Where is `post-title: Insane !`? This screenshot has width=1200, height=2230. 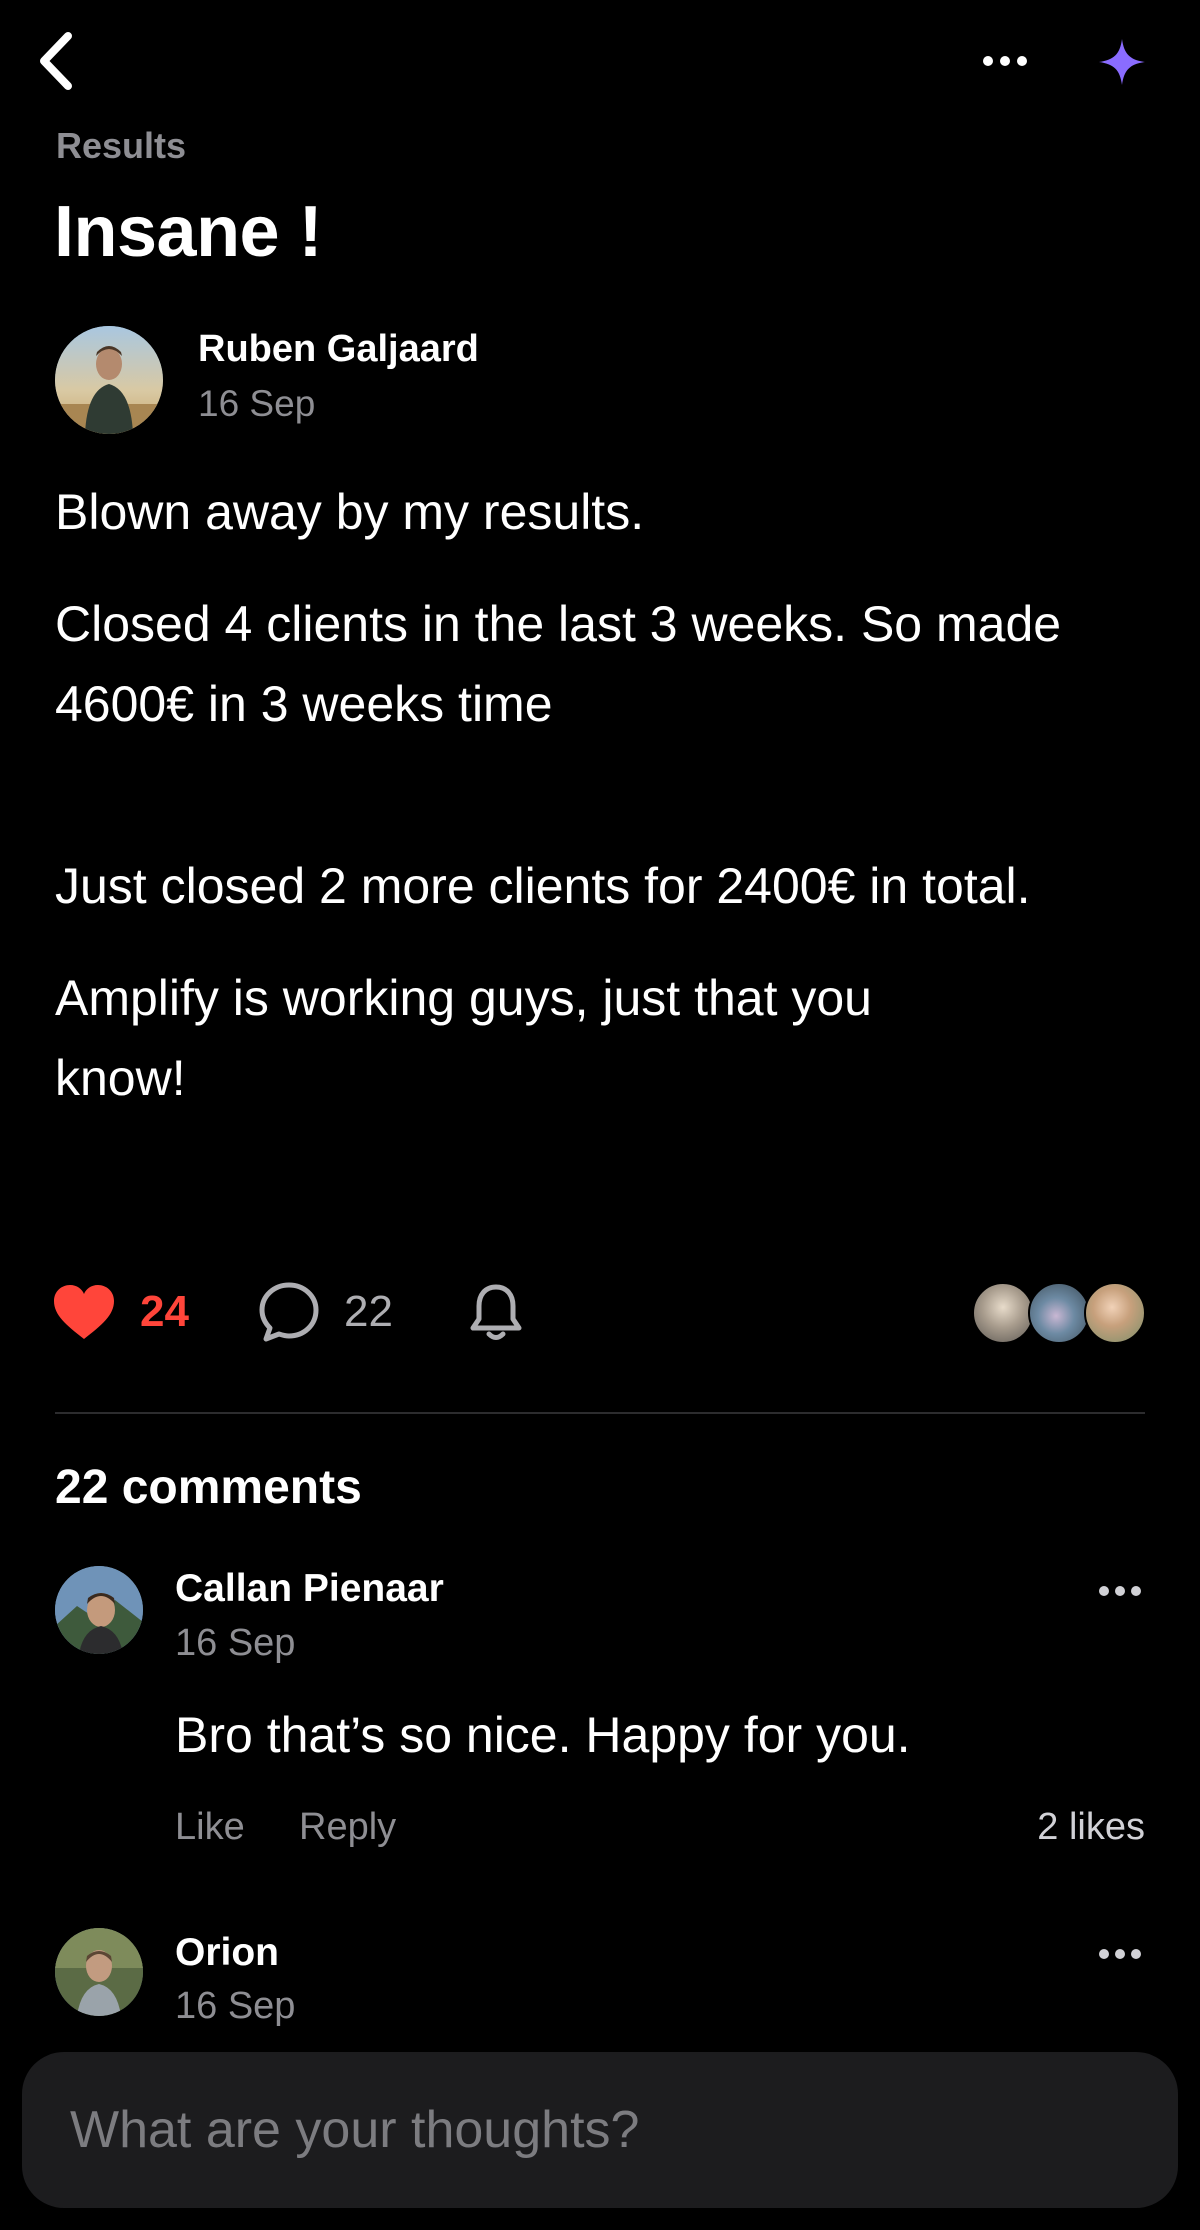
post-title: Insane ! is located at coordinates (188, 232).